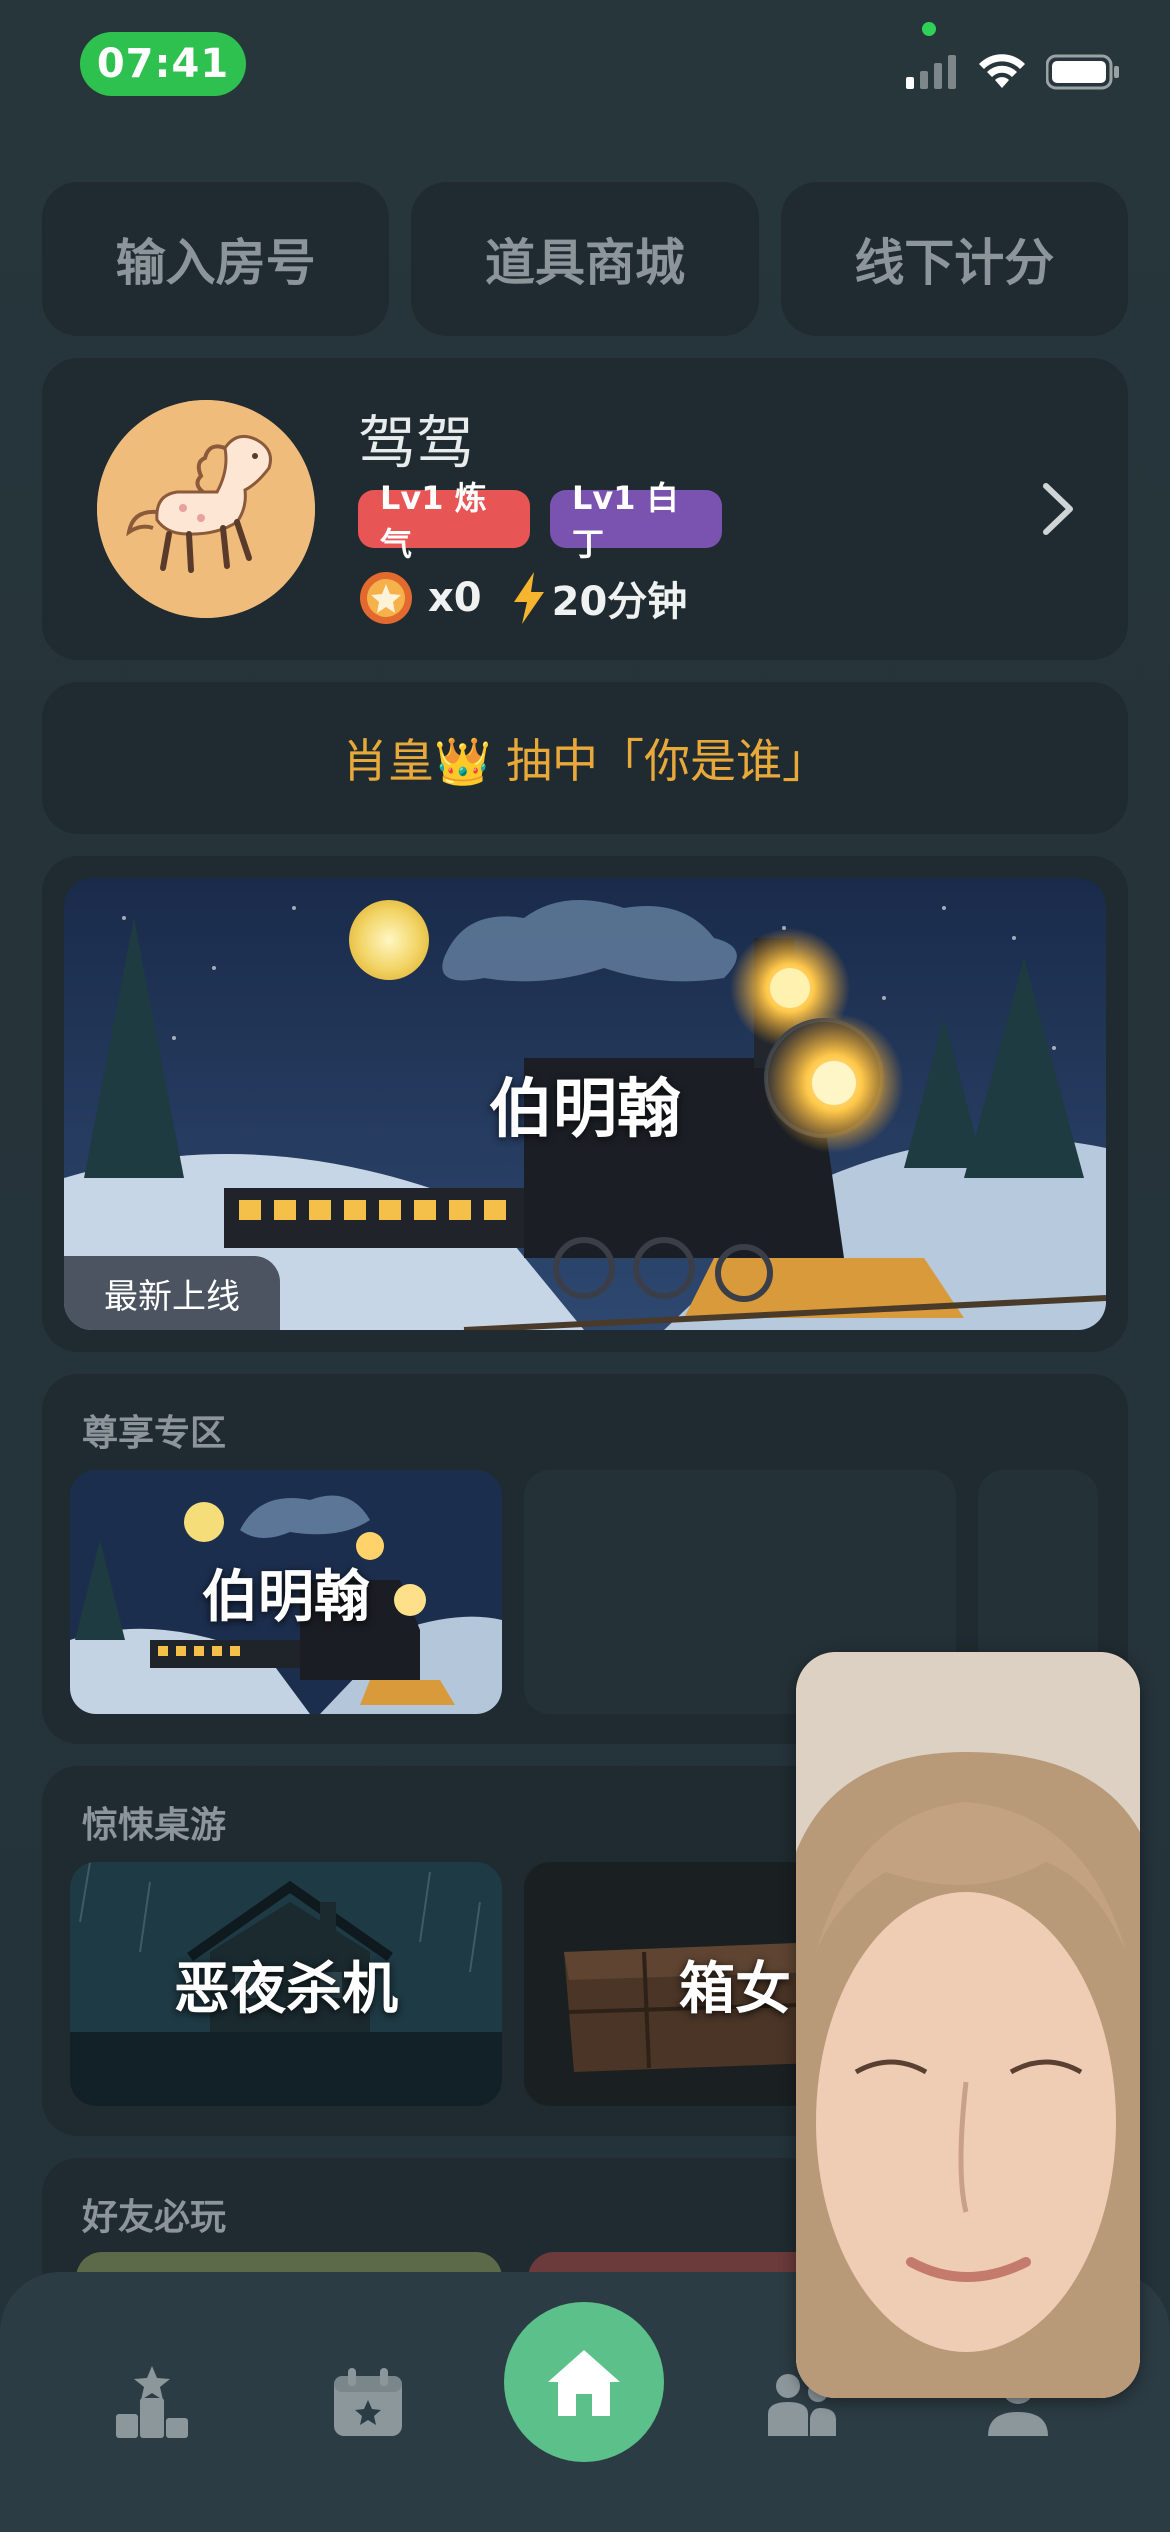 Image resolution: width=1170 pixels, height=2532 pixels. I want to click on person-face-video, so click(968, 2025).